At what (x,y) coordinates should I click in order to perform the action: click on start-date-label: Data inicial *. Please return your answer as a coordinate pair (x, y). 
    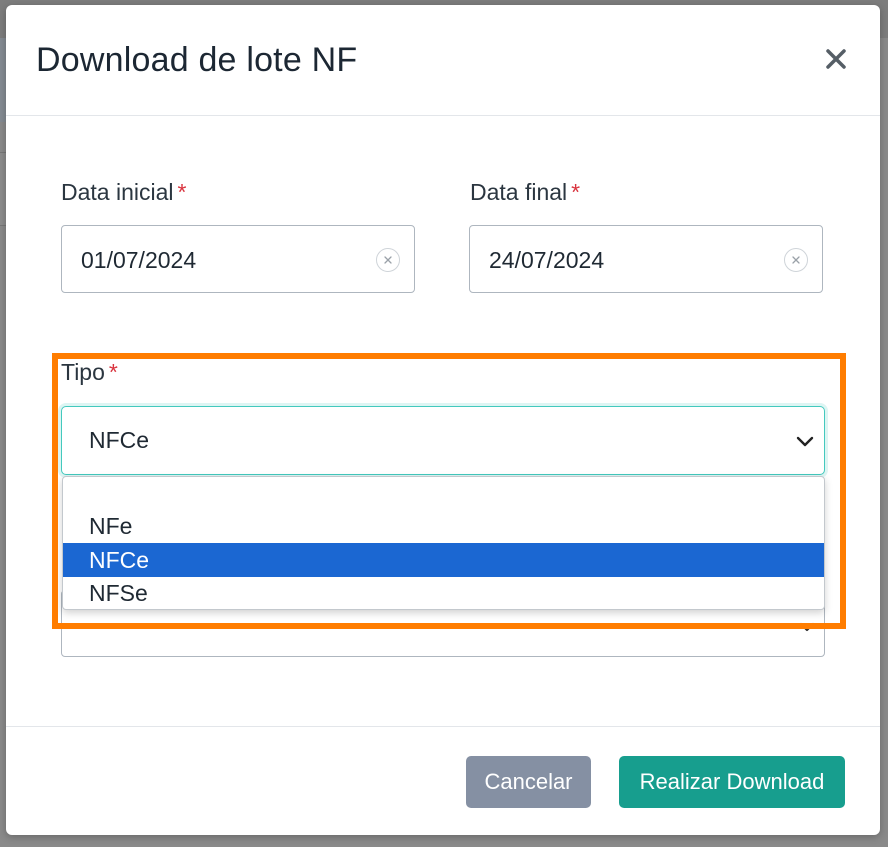
    Looking at the image, I should click on (123, 192).